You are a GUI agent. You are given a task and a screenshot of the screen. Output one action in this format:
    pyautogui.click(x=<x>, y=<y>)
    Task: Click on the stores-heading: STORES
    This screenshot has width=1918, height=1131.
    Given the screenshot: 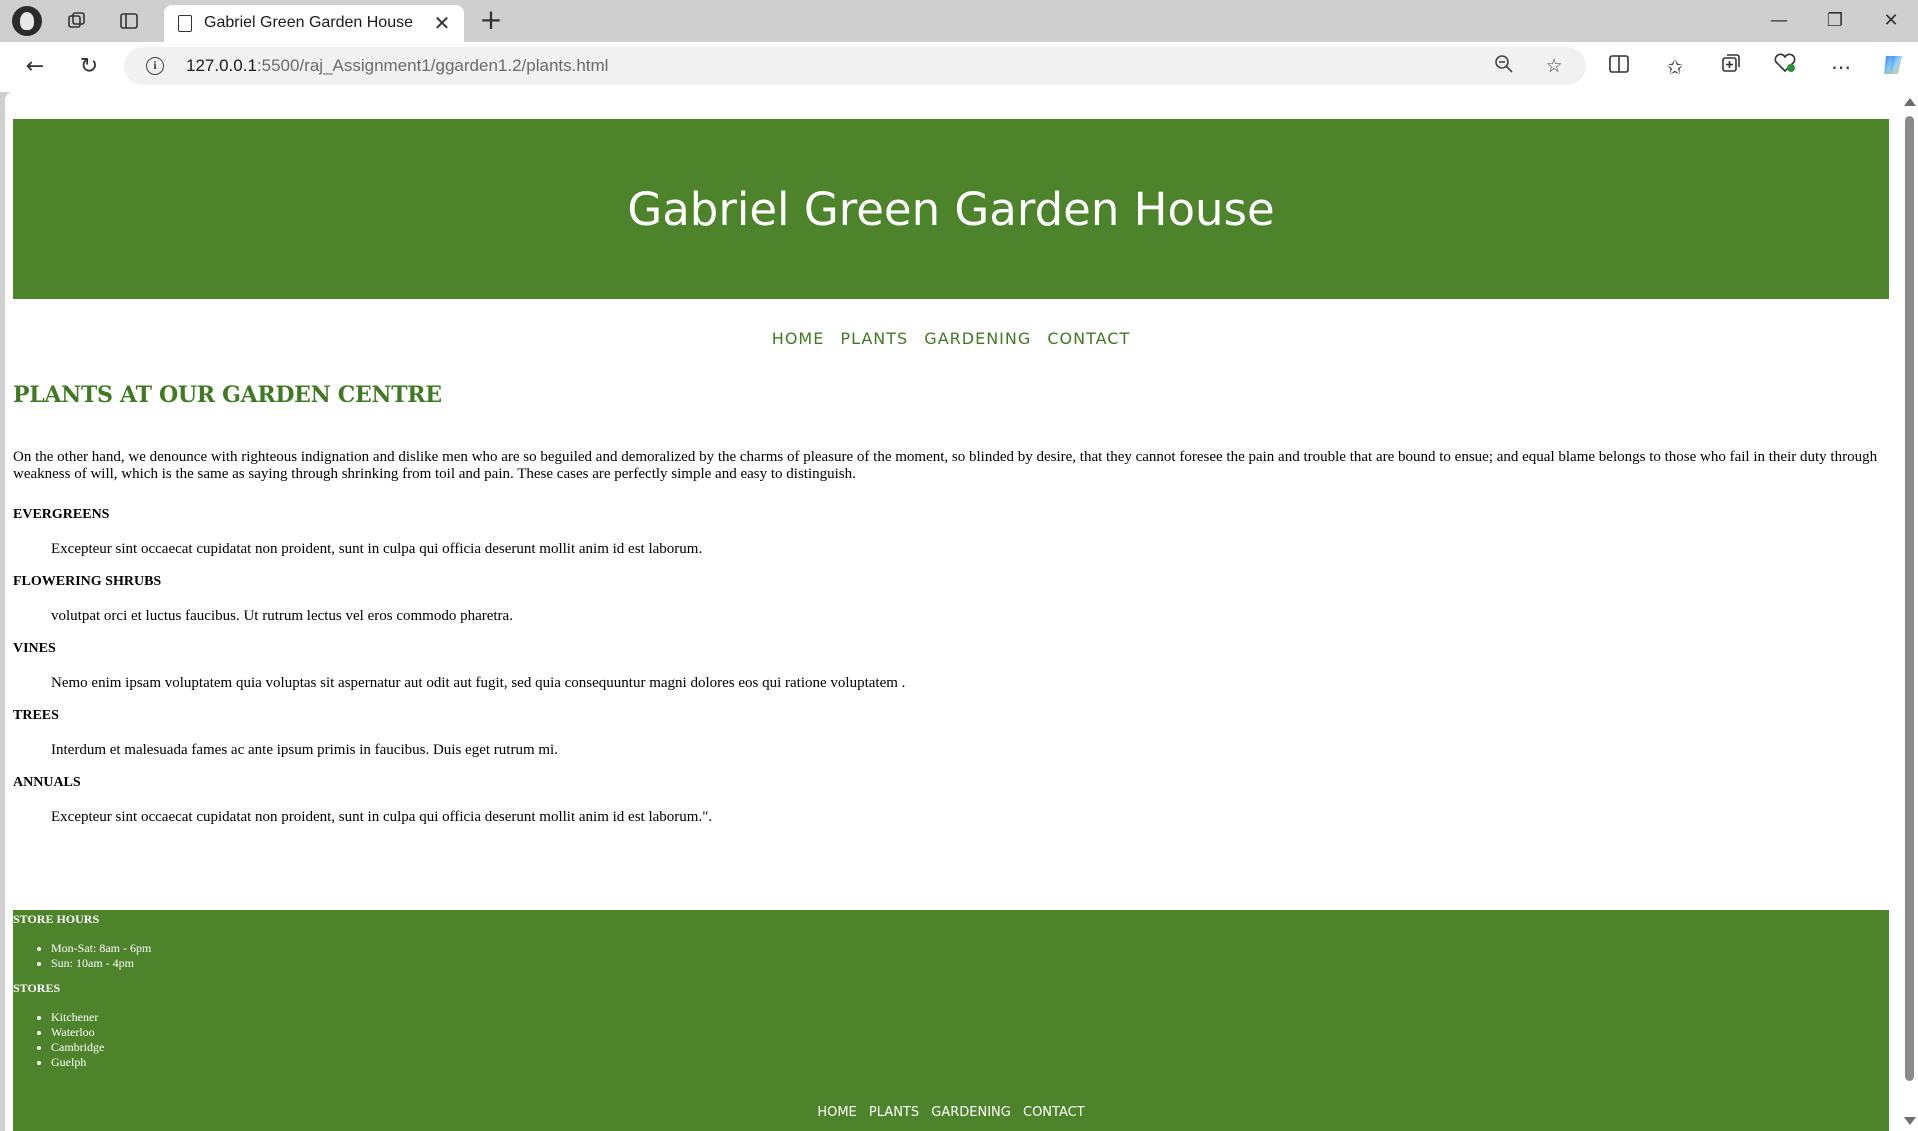 What is the action you would take?
    pyautogui.click(x=37, y=988)
    